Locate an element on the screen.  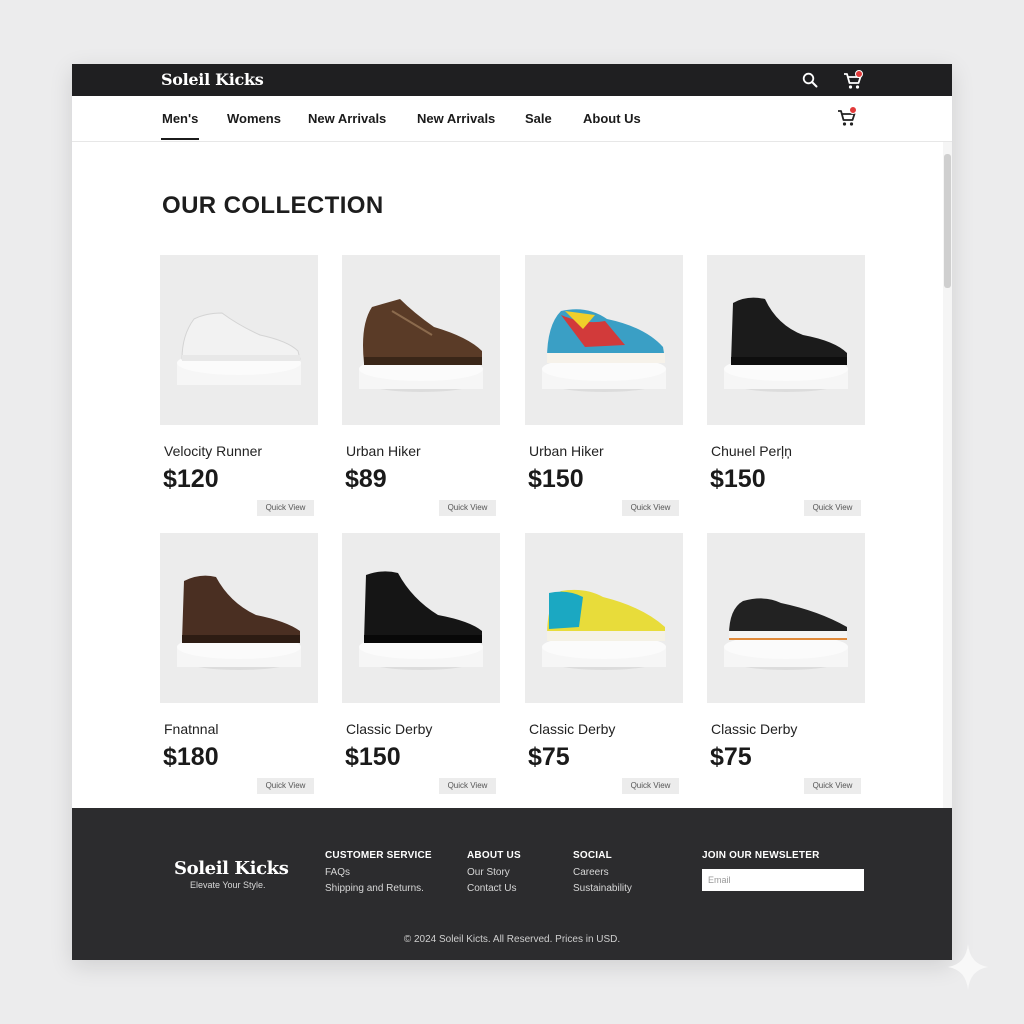
product-price: $89 is located at coordinates (366, 479).